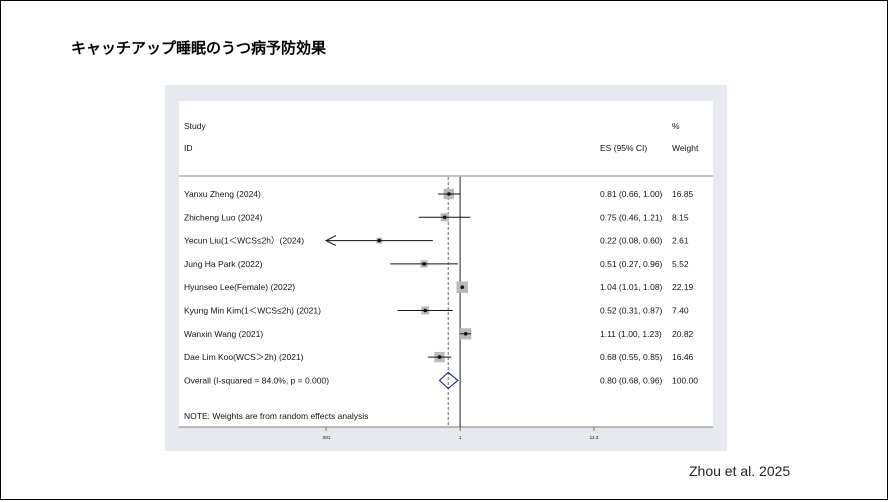 The width and height of the screenshot is (890, 502). I want to click on study-weight: 2.61, so click(680, 241).